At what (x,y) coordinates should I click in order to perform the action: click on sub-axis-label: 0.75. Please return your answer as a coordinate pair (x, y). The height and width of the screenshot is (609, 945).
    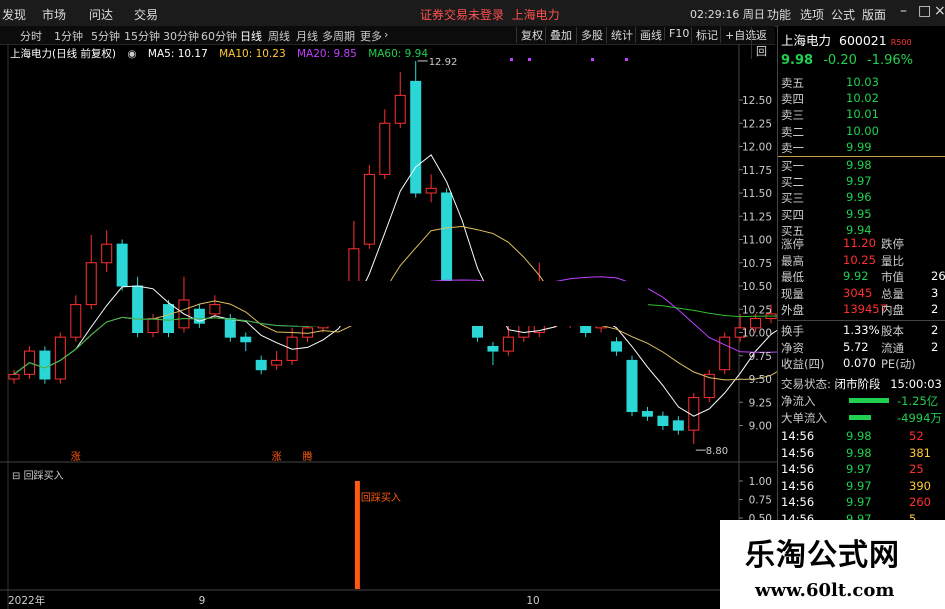
    Looking at the image, I should click on (760, 501).